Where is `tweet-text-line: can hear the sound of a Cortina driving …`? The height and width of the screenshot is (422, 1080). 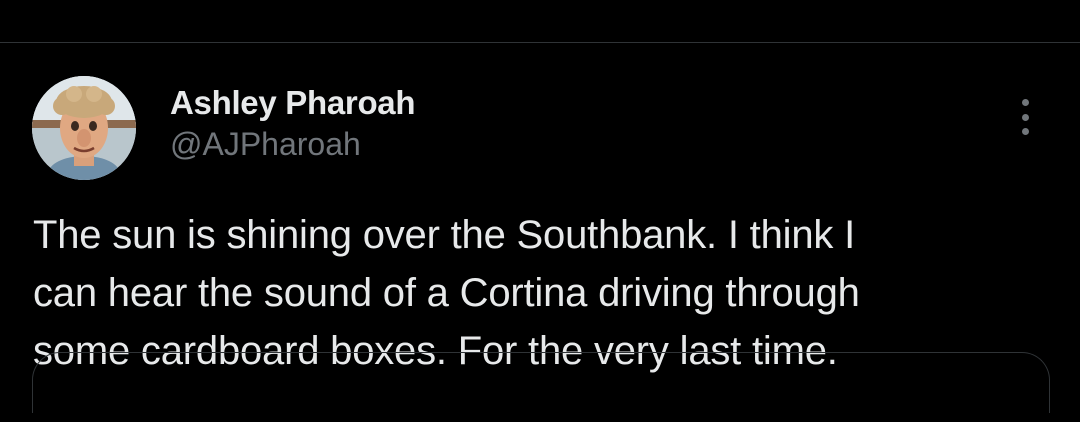
tweet-text-line: can hear the sound of a Cortina driving … is located at coordinates (446, 293).